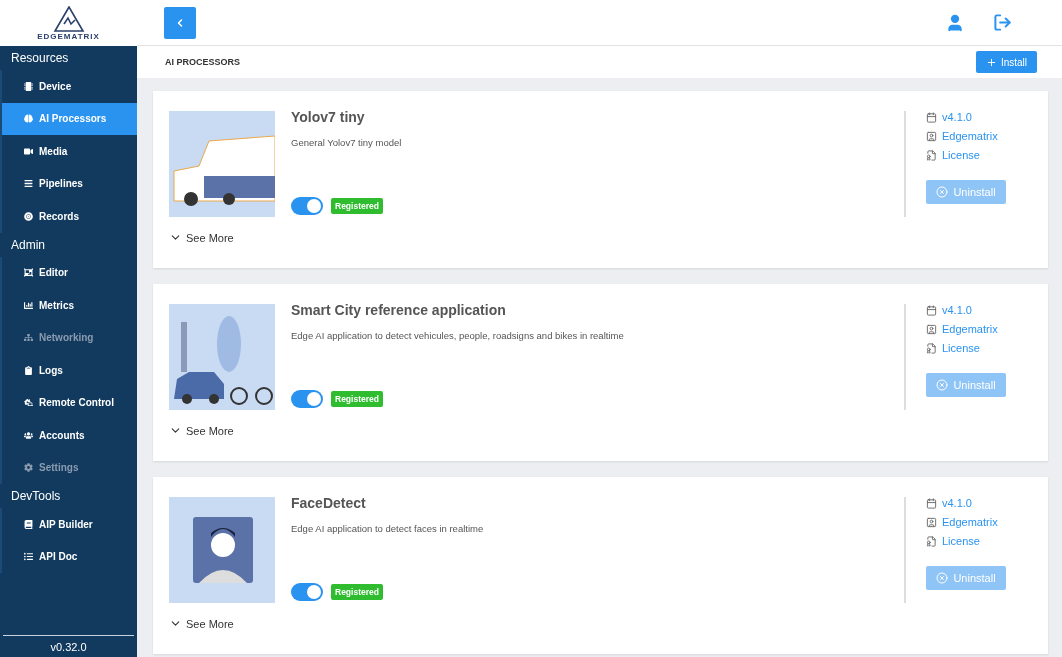 The image size is (1062, 657). Describe the element at coordinates (955, 22) in the screenshot. I see `user-icon` at that location.